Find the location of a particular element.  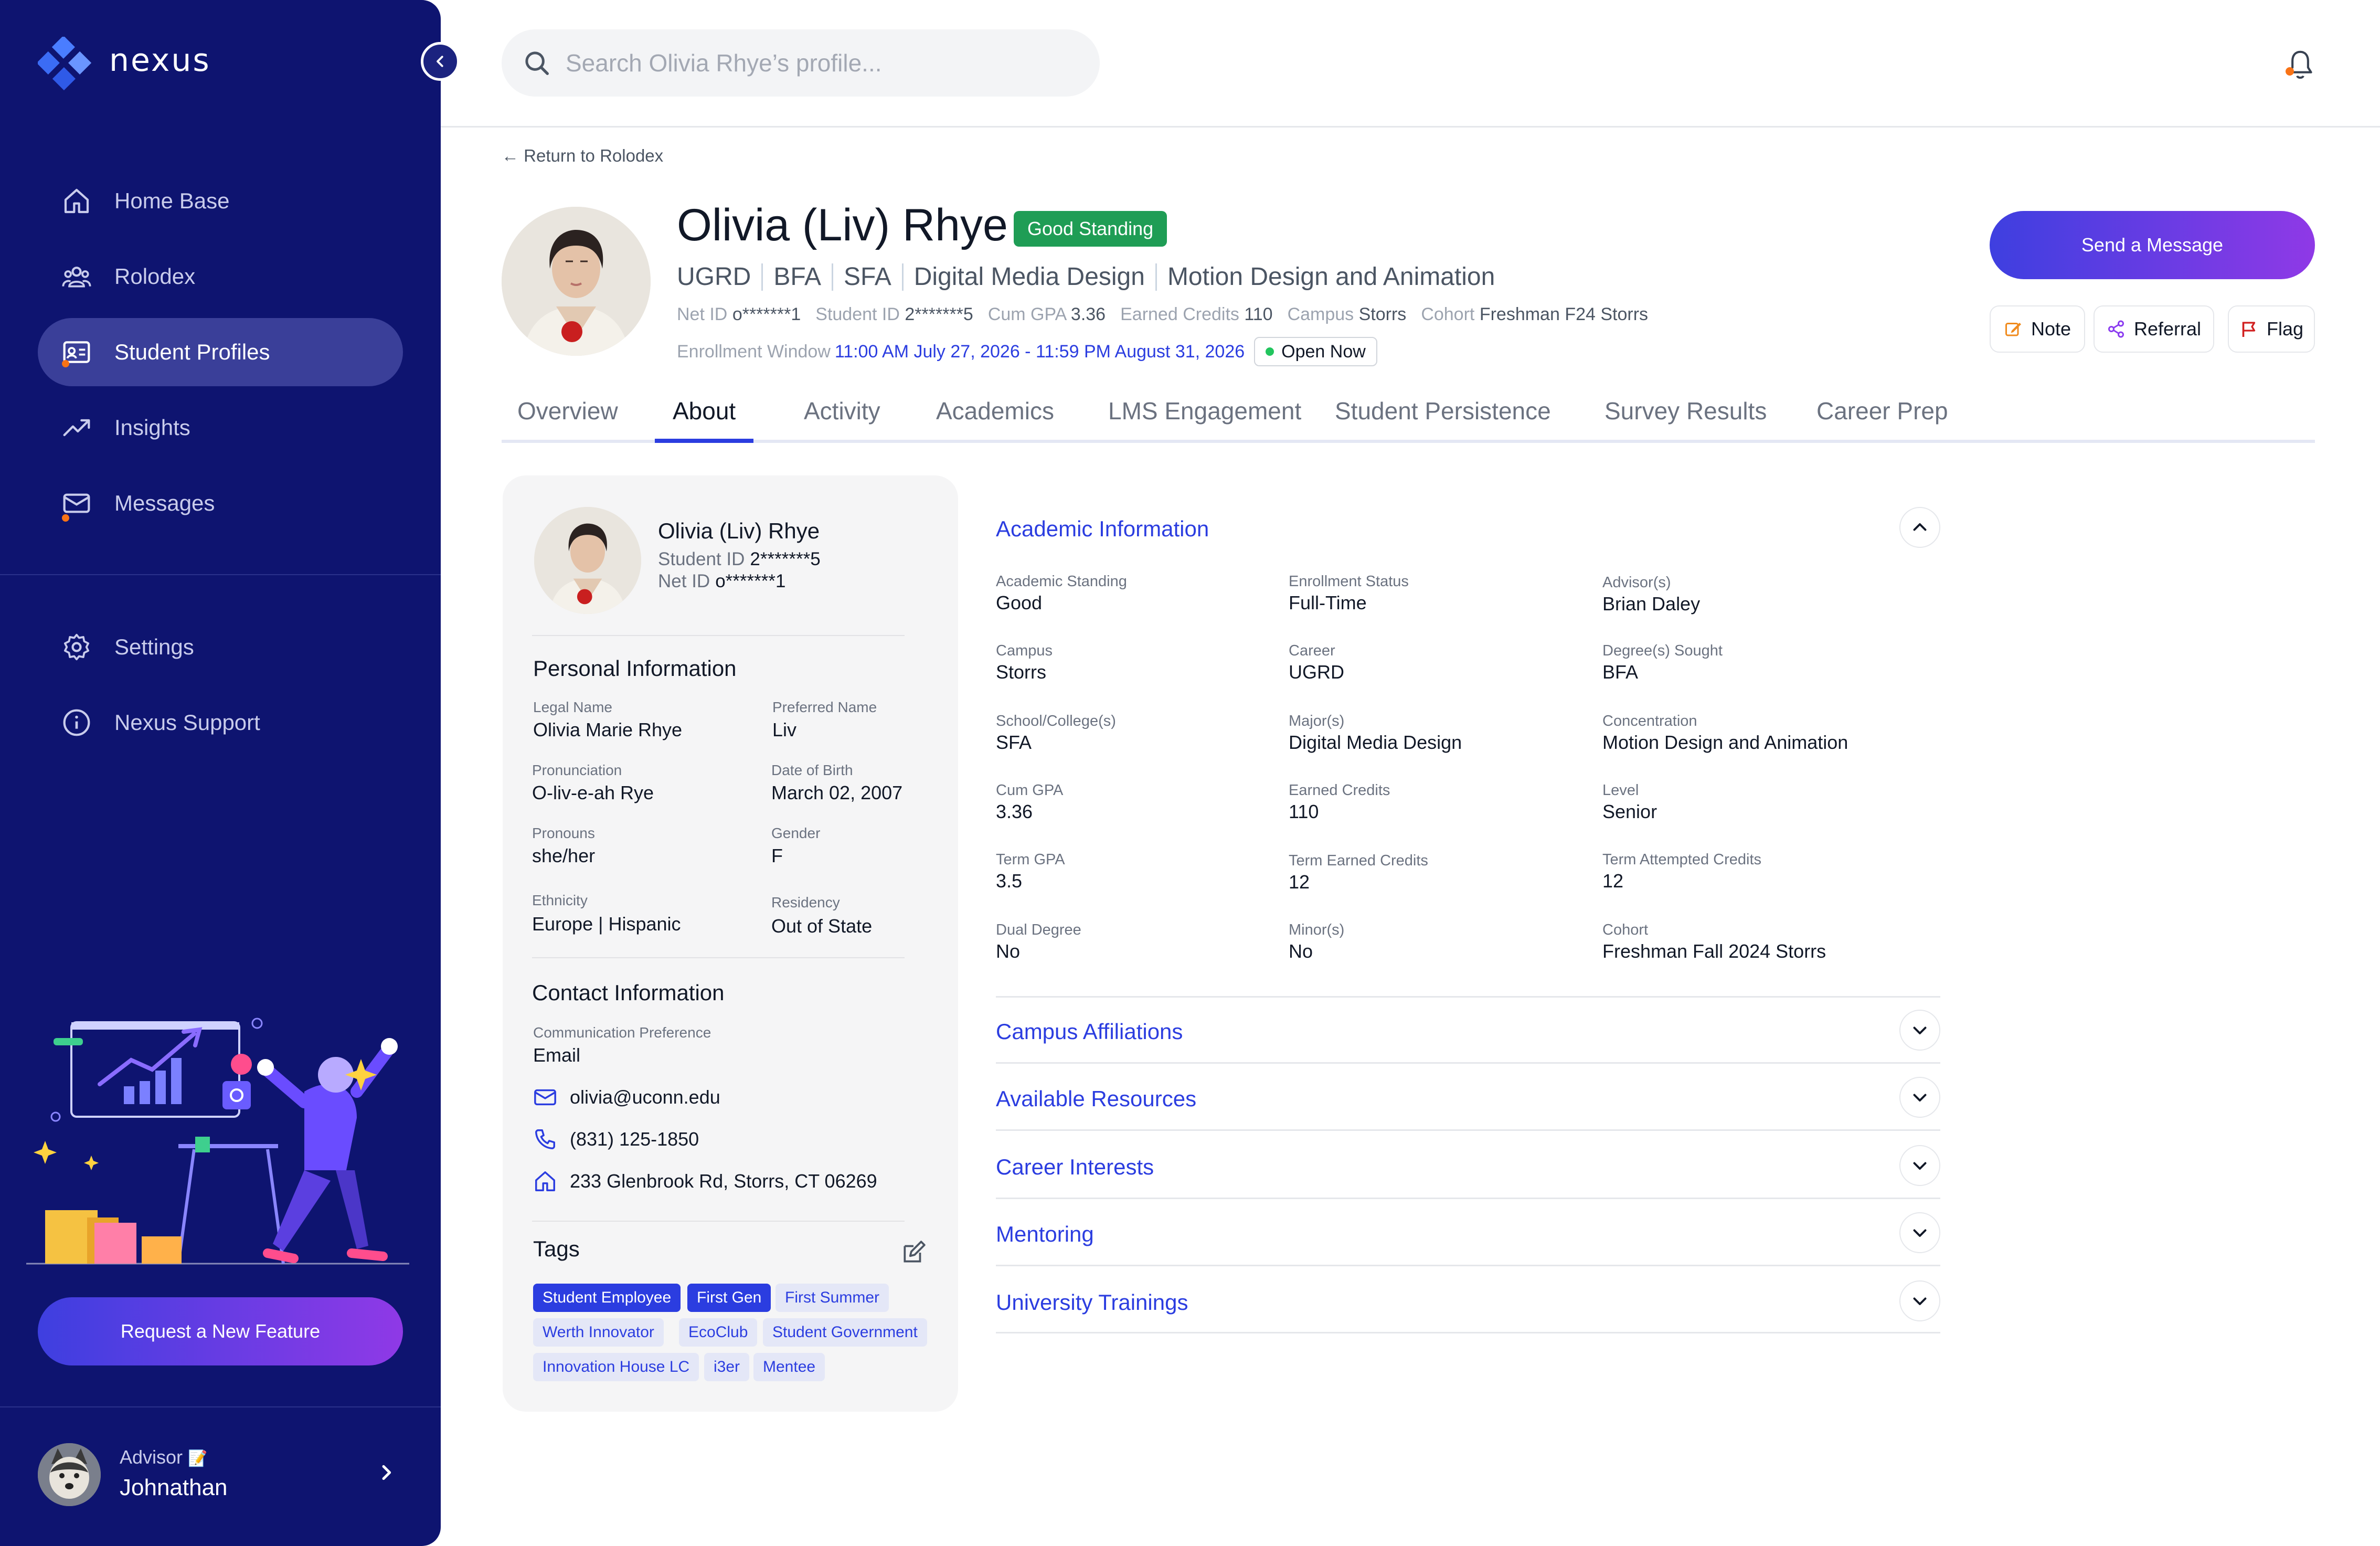

nav-label: Home Base is located at coordinates (172, 200).